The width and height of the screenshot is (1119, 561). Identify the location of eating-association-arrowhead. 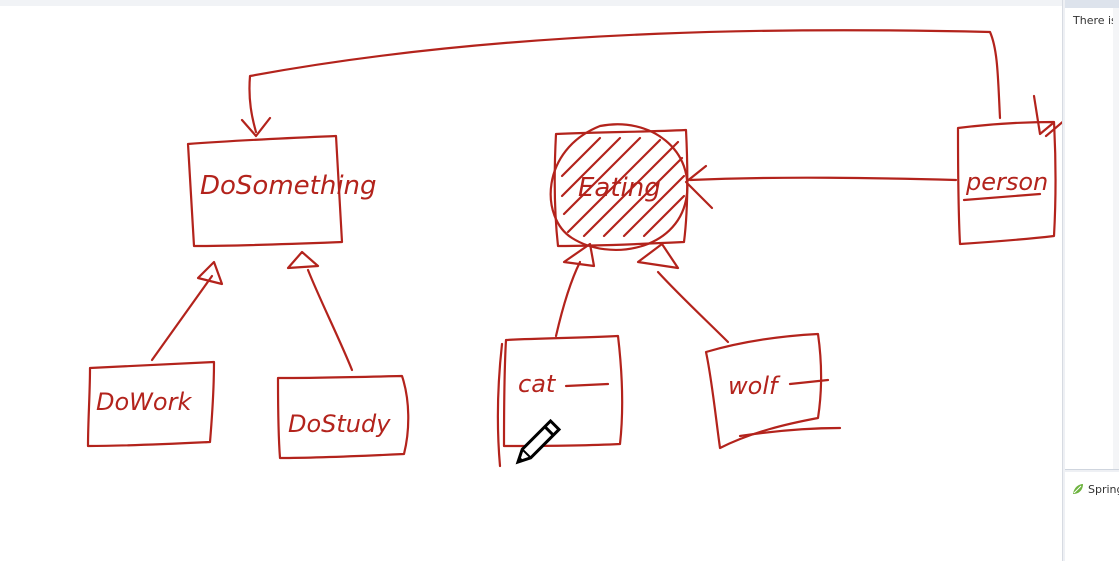
(699, 187).